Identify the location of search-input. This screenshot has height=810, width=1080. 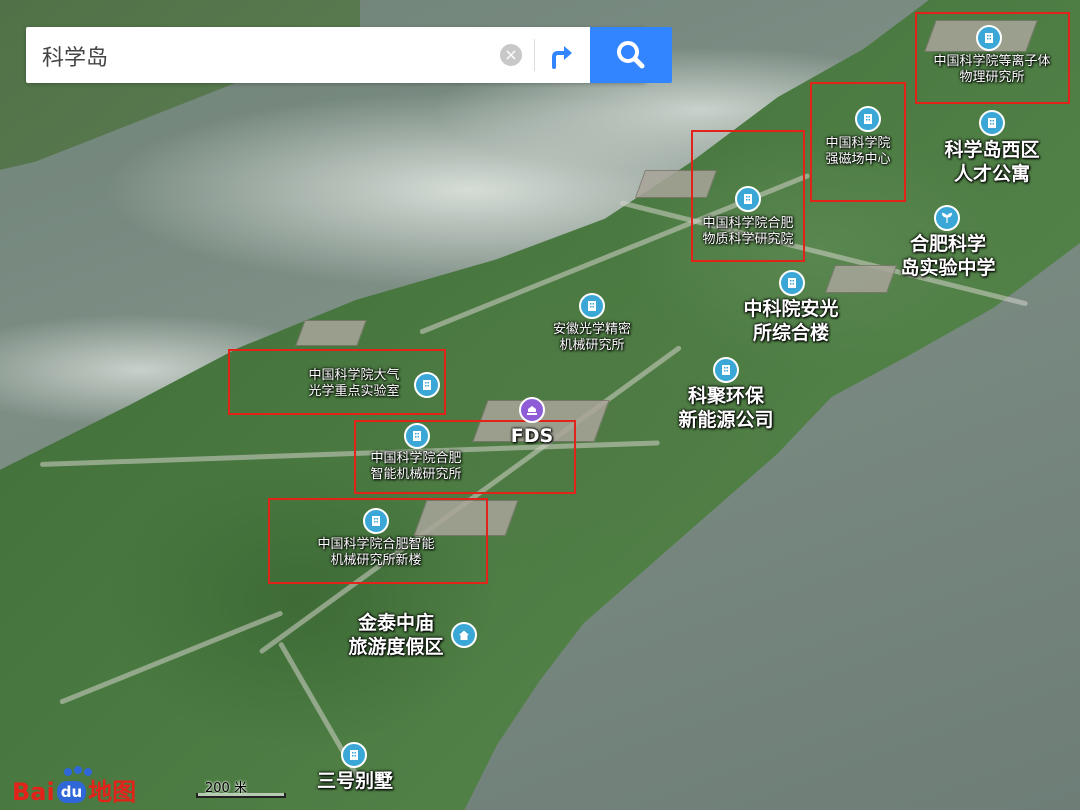
(257, 56).